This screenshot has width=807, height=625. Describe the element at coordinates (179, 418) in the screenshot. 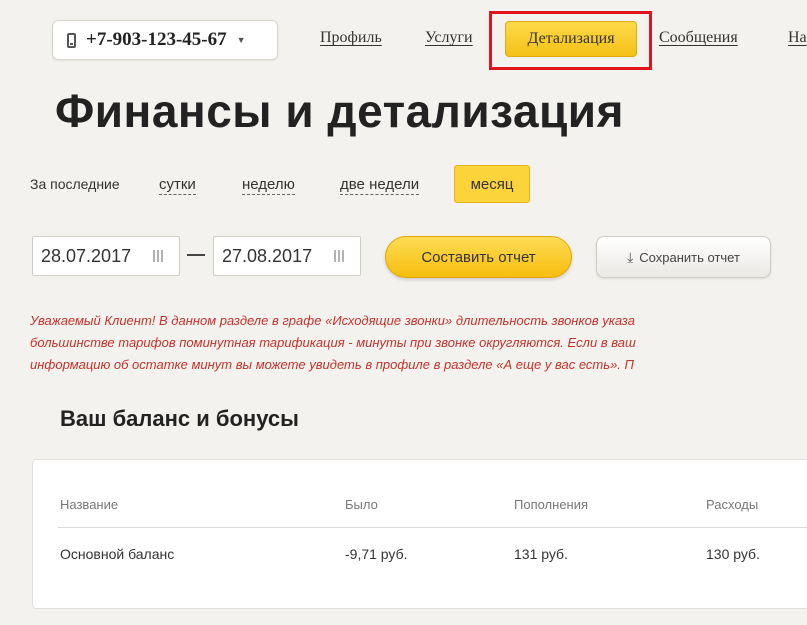

I see `balance-section-title: Ваш баланс и бонусы` at that location.